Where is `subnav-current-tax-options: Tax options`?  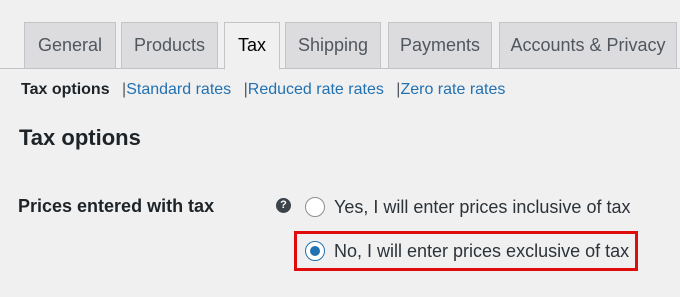 subnav-current-tax-options: Tax options is located at coordinates (65, 89).